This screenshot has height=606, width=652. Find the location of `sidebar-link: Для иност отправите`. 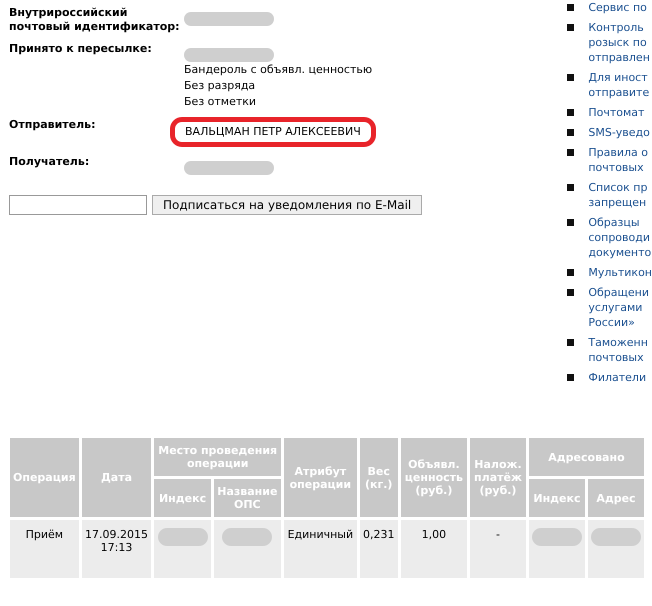

sidebar-link: Для иност отправите is located at coordinates (619, 85).